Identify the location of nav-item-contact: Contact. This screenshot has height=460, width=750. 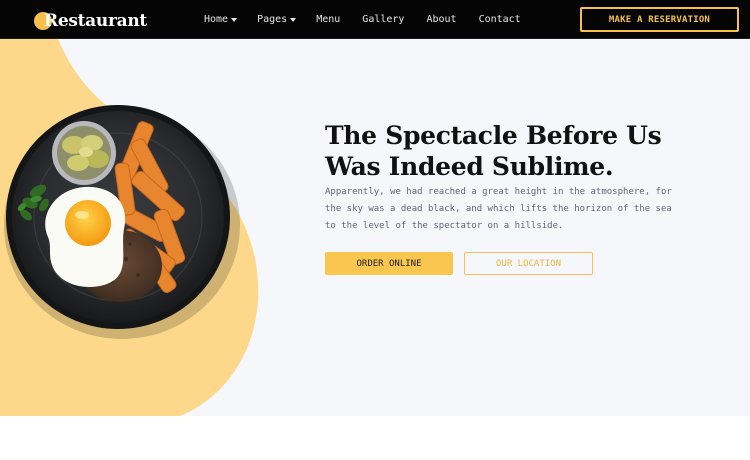
(500, 19).